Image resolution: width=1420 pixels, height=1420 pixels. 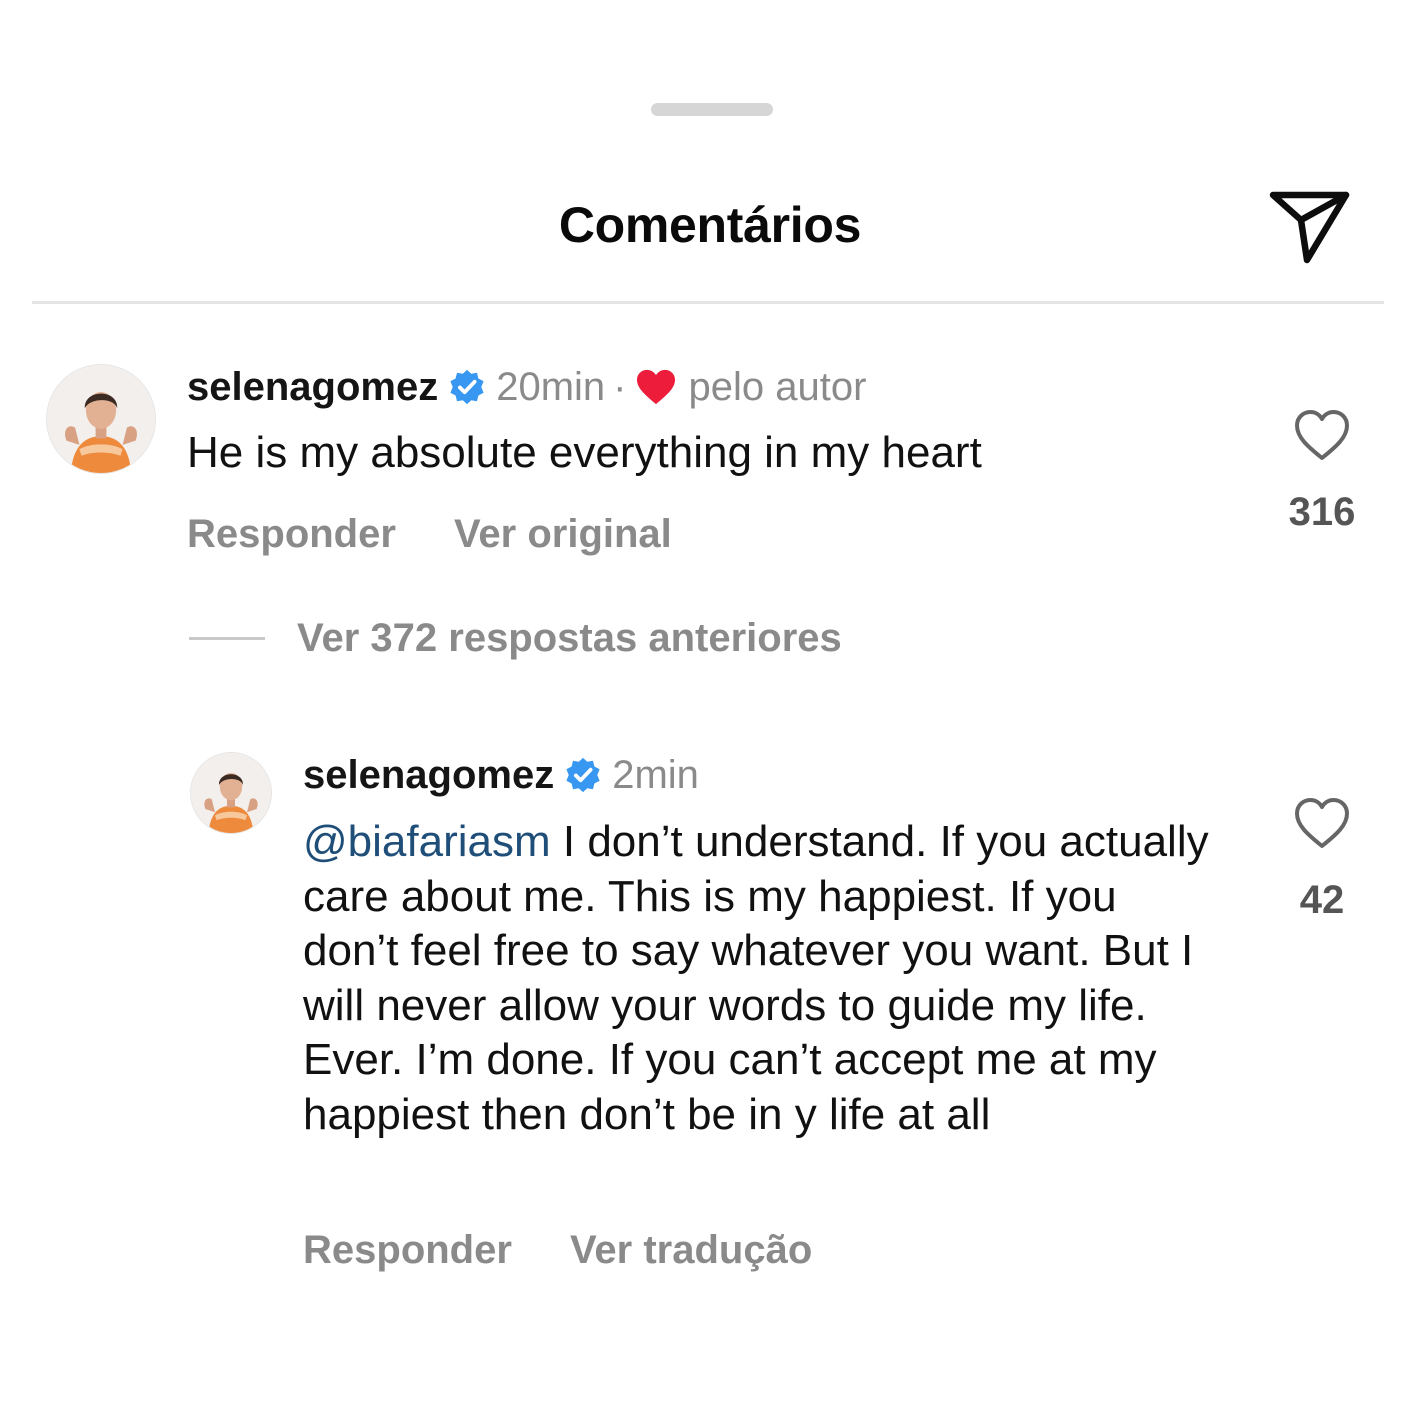 What do you see at coordinates (569, 638) in the screenshot?
I see `view-previous-replies-label: Ver 372 respostas anteriores` at bounding box center [569, 638].